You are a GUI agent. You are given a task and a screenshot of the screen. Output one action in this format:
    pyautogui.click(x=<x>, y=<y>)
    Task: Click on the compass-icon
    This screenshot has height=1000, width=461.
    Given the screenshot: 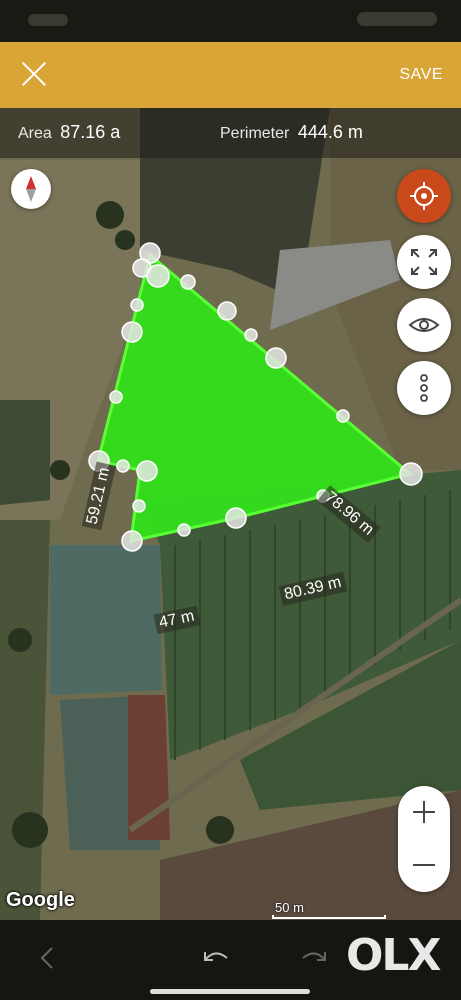 What is the action you would take?
    pyautogui.click(x=31, y=189)
    